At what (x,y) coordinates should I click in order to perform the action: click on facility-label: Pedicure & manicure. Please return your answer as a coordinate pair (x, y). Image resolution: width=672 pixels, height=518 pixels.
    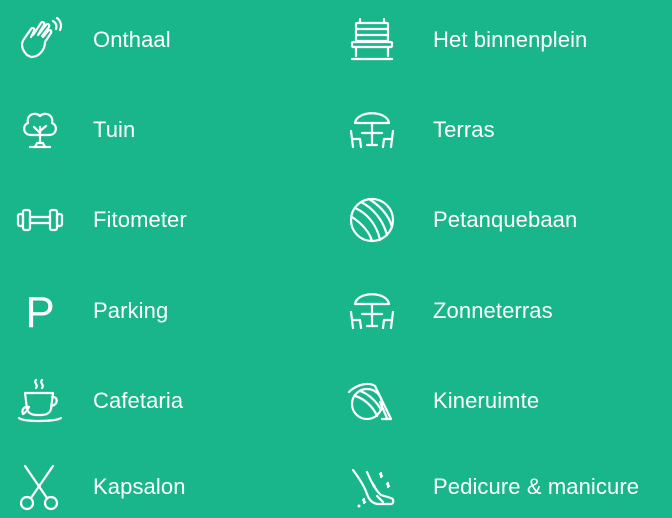
    Looking at the image, I should click on (536, 486).